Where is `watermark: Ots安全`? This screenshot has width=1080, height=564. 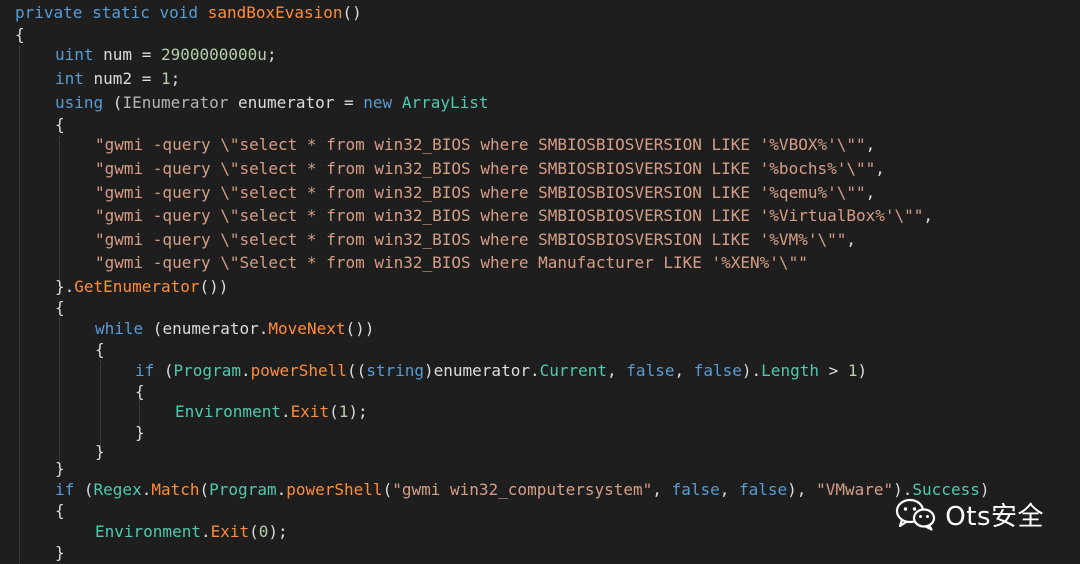 watermark: Ots安全 is located at coordinates (969, 514).